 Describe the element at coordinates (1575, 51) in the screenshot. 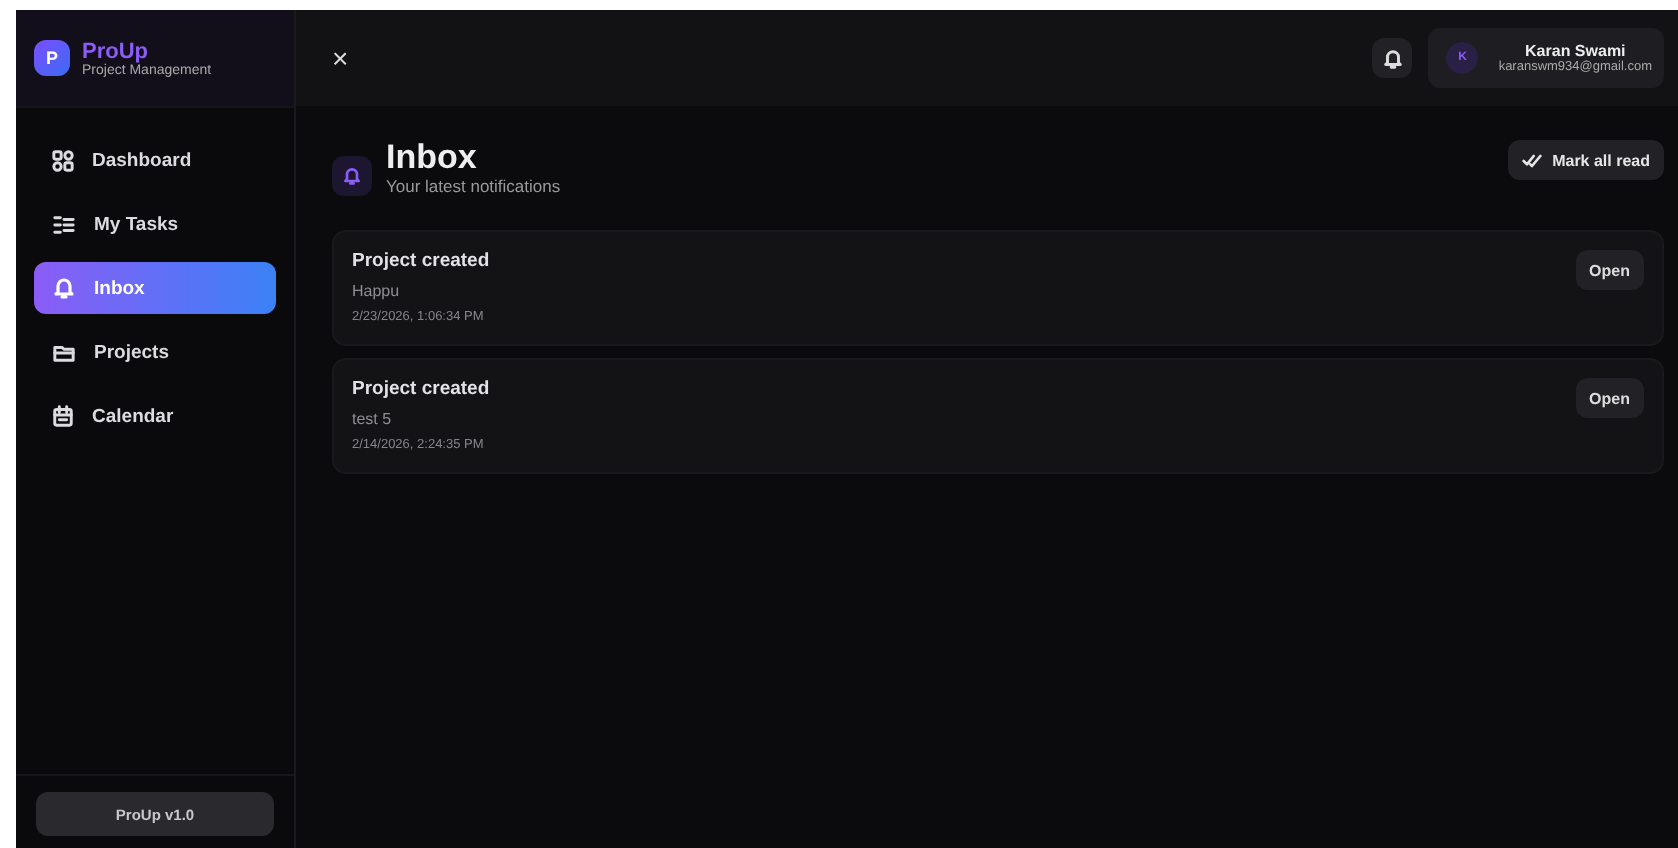

I see `user-name: Karan Swami` at that location.